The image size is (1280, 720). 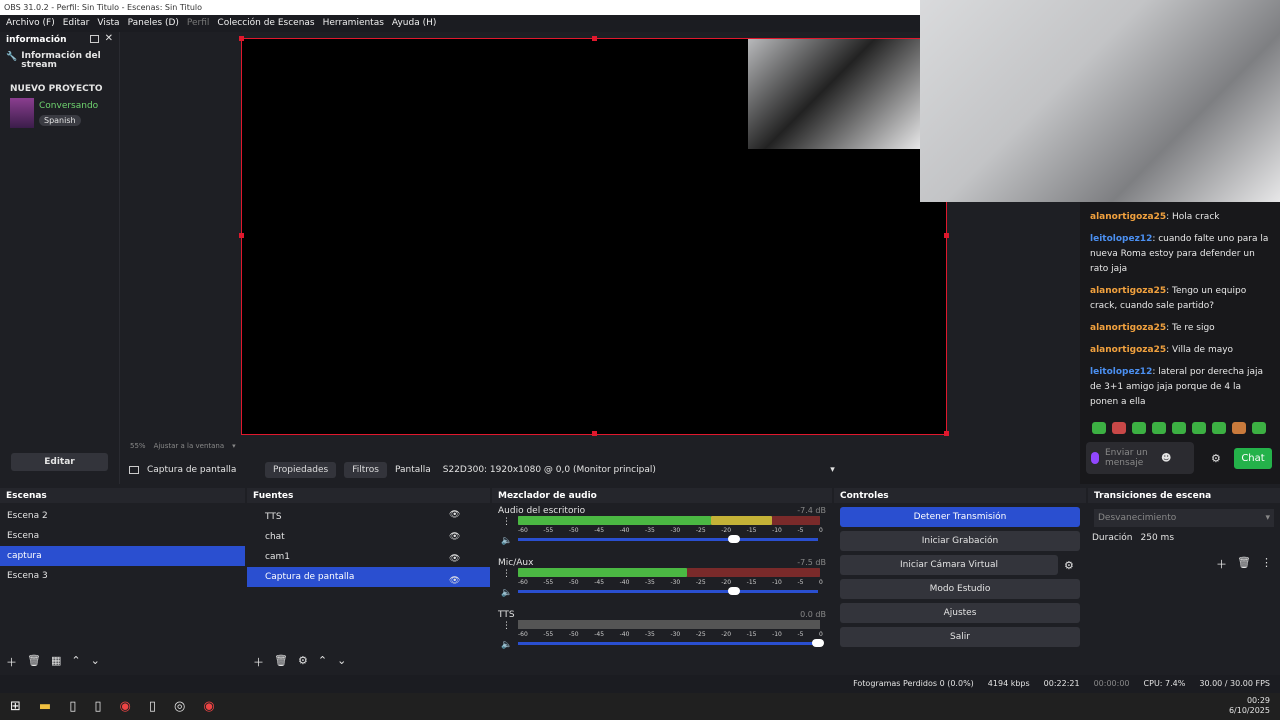 What do you see at coordinates (301, 470) in the screenshot?
I see `properties-button: Propiedades` at bounding box center [301, 470].